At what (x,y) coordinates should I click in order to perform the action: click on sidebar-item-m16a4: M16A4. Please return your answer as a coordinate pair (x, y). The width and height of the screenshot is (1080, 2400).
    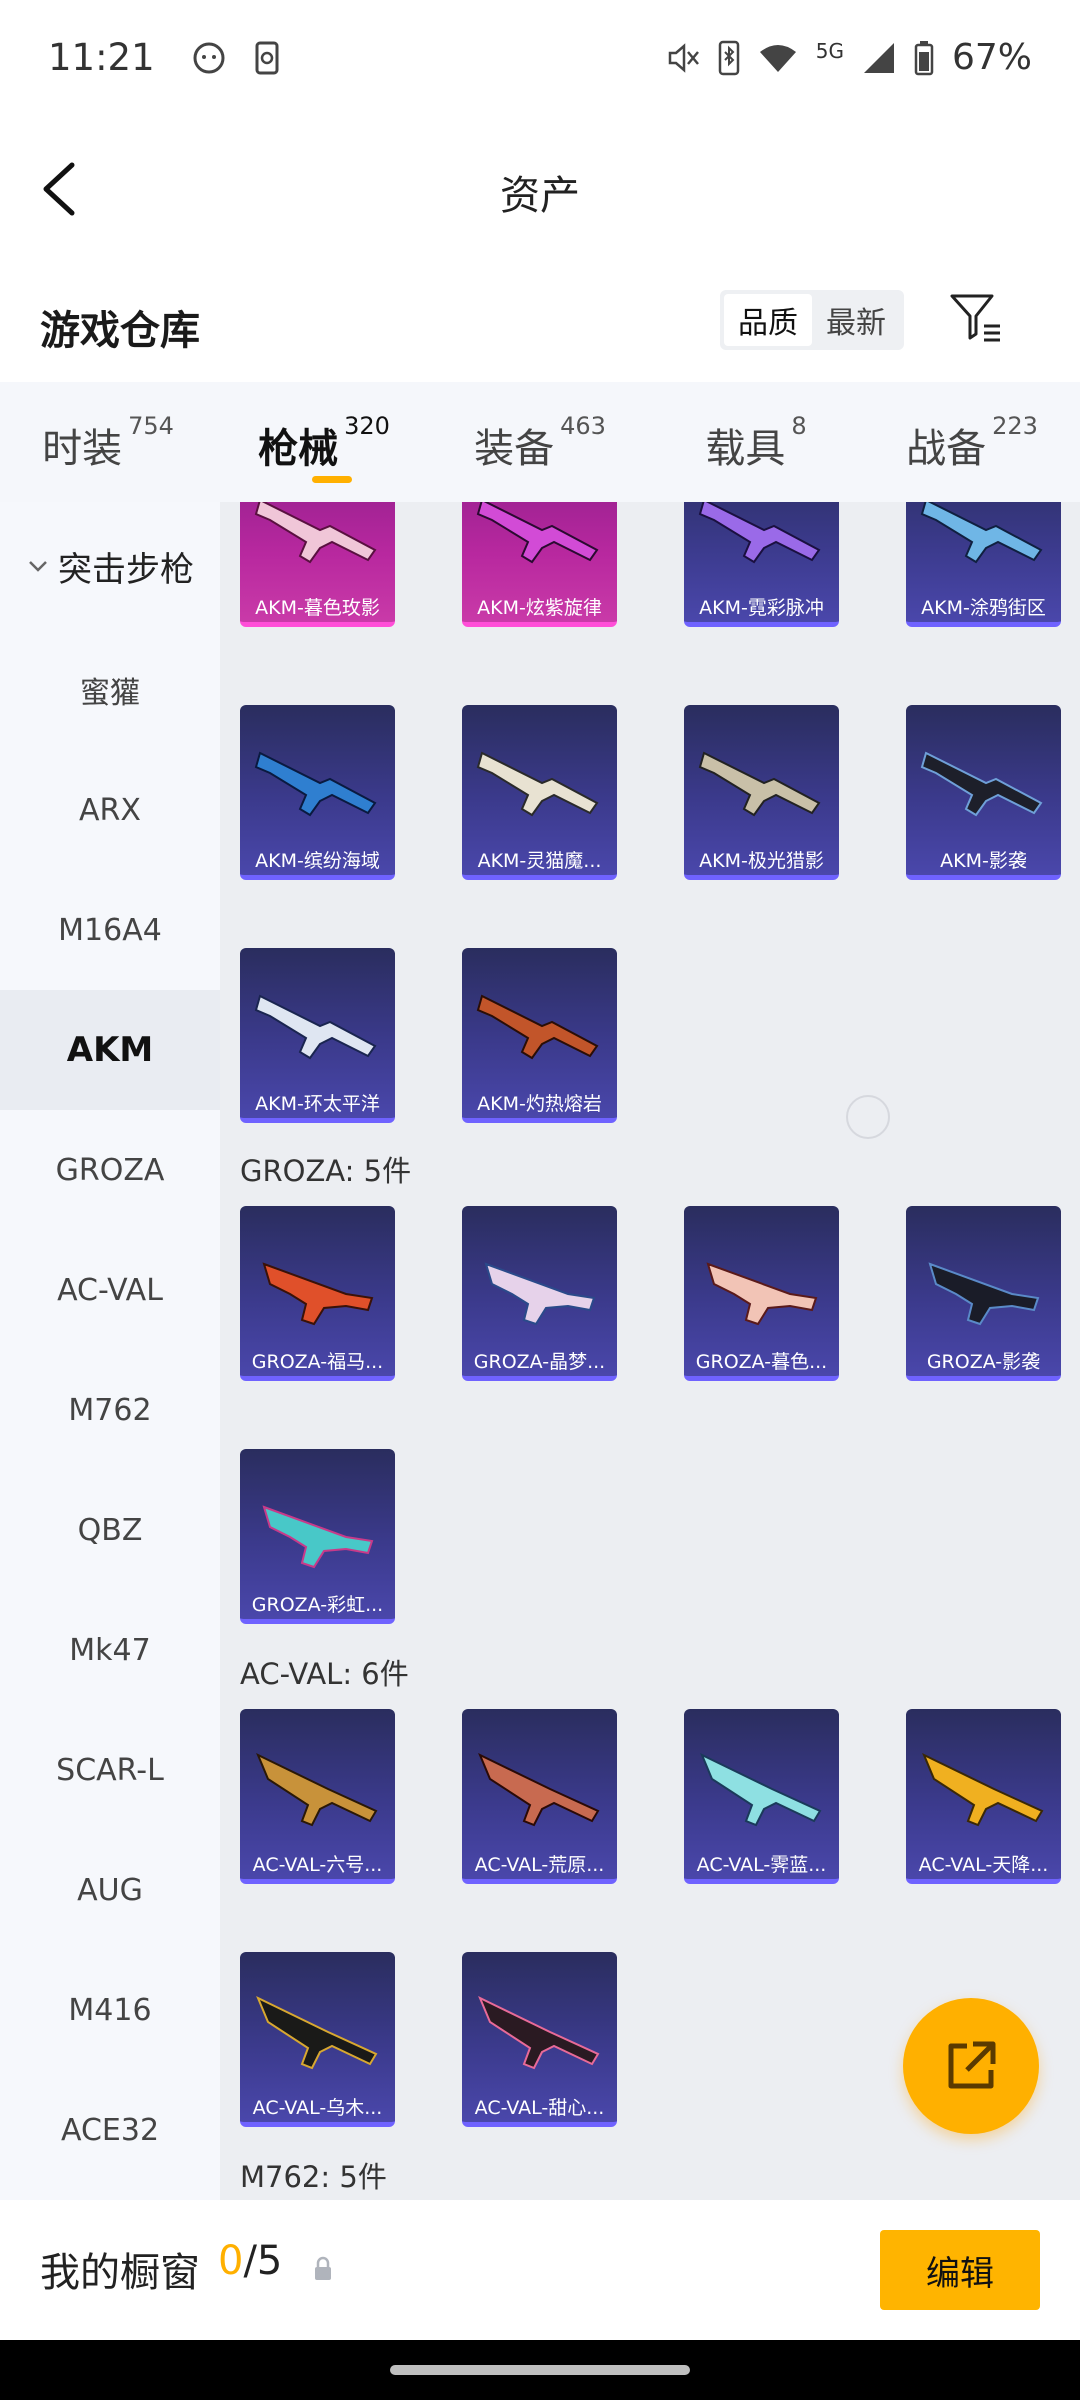
    Looking at the image, I should click on (110, 930).